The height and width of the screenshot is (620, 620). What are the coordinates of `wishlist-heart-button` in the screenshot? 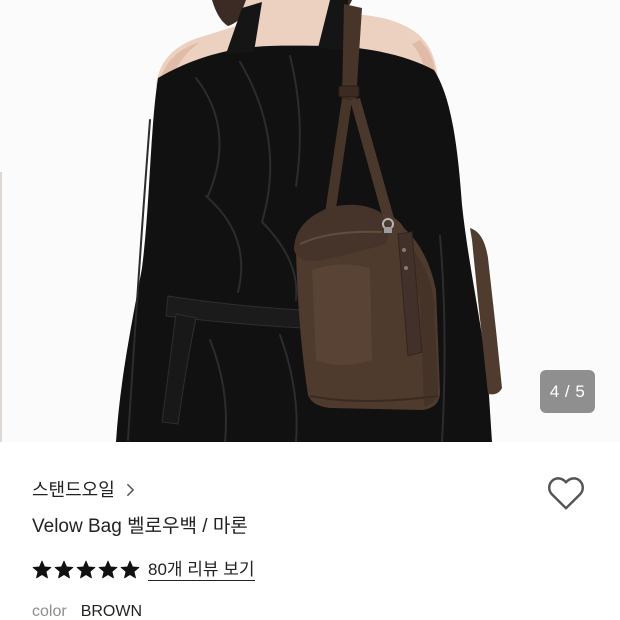 It's located at (566, 493).